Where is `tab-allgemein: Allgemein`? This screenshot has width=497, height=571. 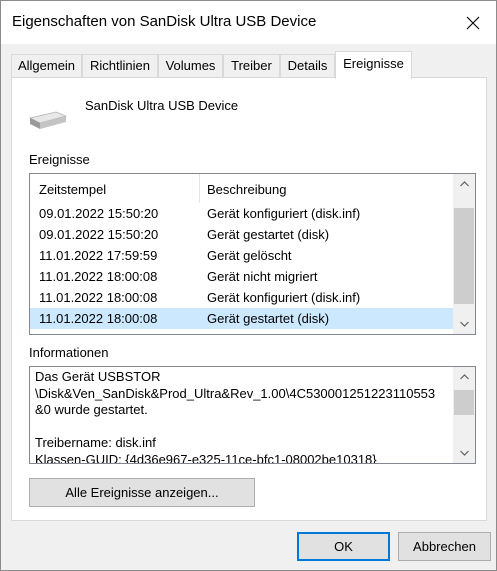
tab-allgemein: Allgemein is located at coordinates (46, 66).